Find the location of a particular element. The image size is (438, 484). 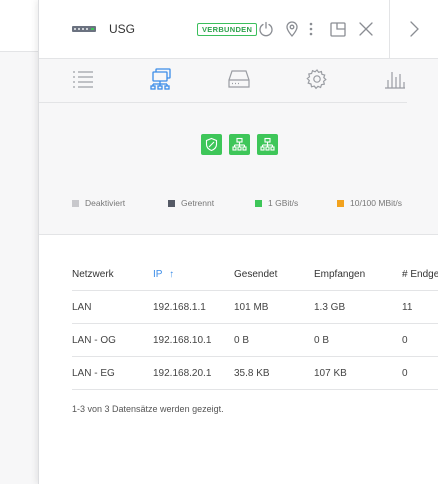

legend-item-10-100mbit: 10/100 MBit/s is located at coordinates (369, 203).